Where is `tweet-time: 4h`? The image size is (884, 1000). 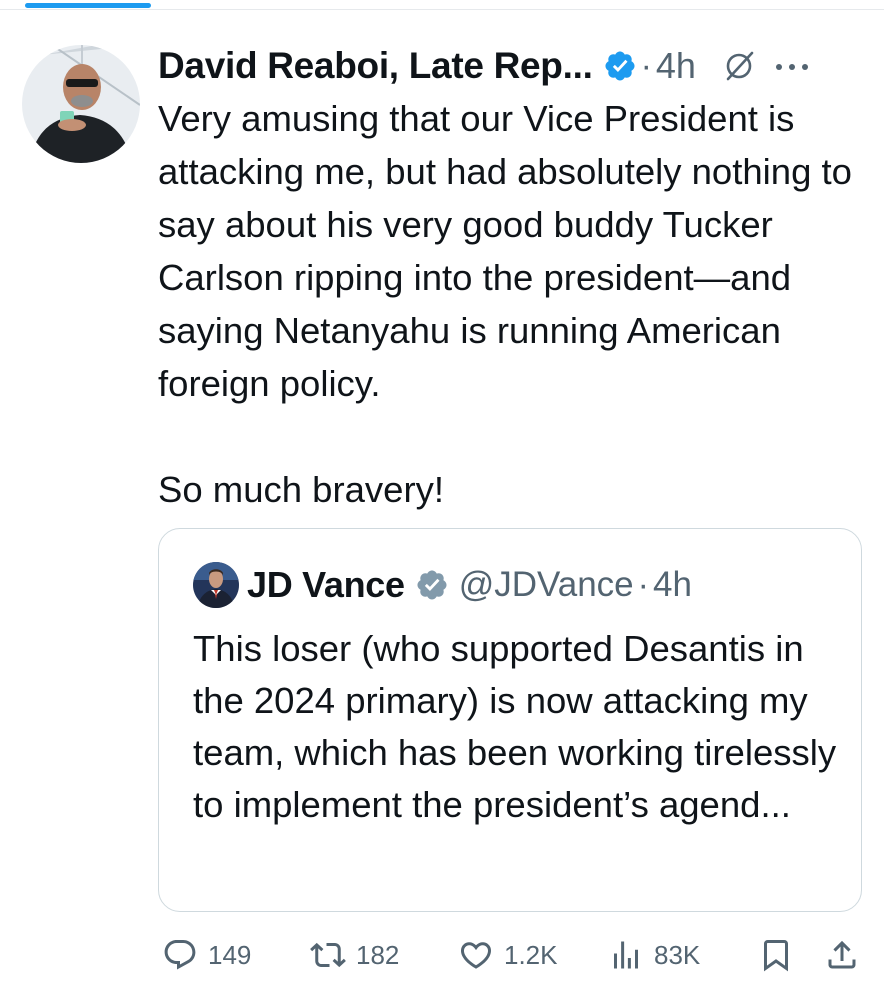 tweet-time: 4h is located at coordinates (676, 66).